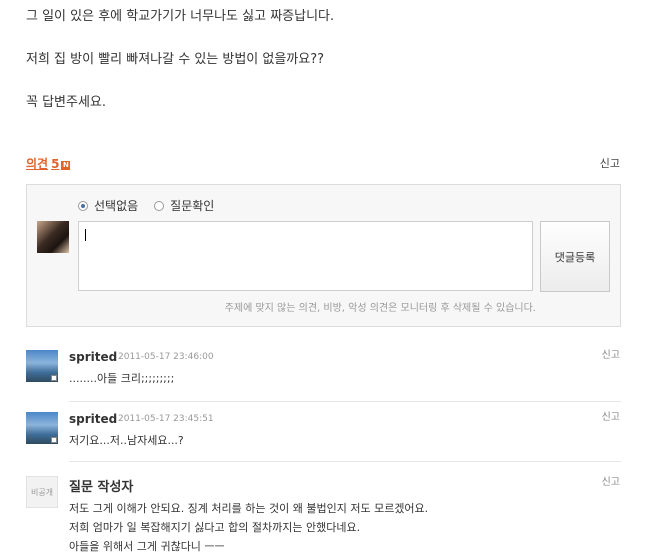  I want to click on radio-icon-confirm, so click(159, 205).